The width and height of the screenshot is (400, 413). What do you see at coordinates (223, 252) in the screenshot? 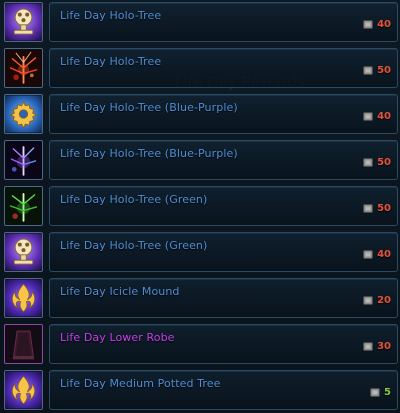
I see `item-panel: Life Day Holo-Tree (Green) 40` at bounding box center [223, 252].